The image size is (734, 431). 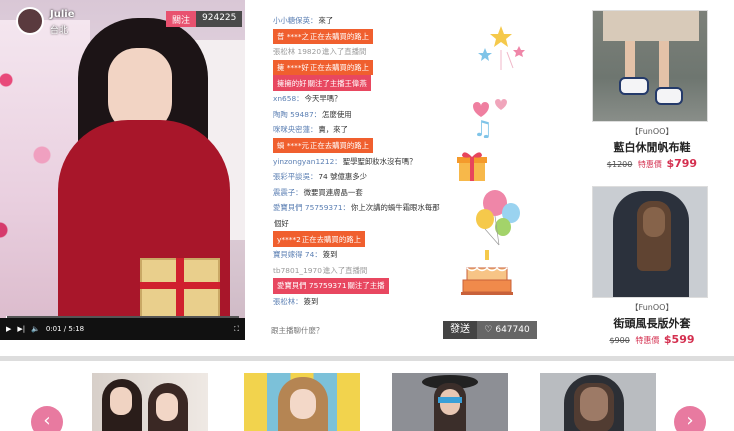 What do you see at coordinates (354, 330) in the screenshot?
I see `chat-input` at bounding box center [354, 330].